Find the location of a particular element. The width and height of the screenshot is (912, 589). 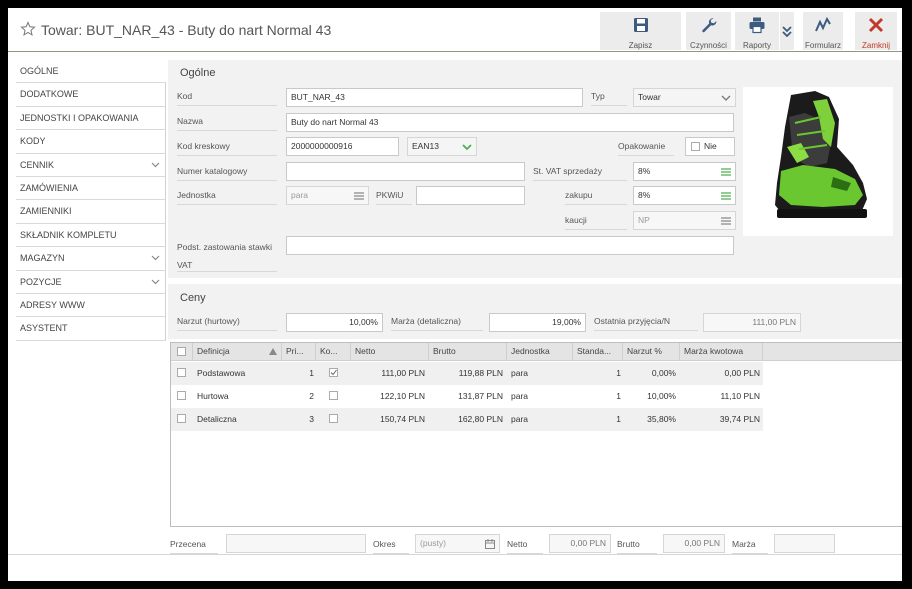

pkwiu-label: PKWiU is located at coordinates (394, 197).